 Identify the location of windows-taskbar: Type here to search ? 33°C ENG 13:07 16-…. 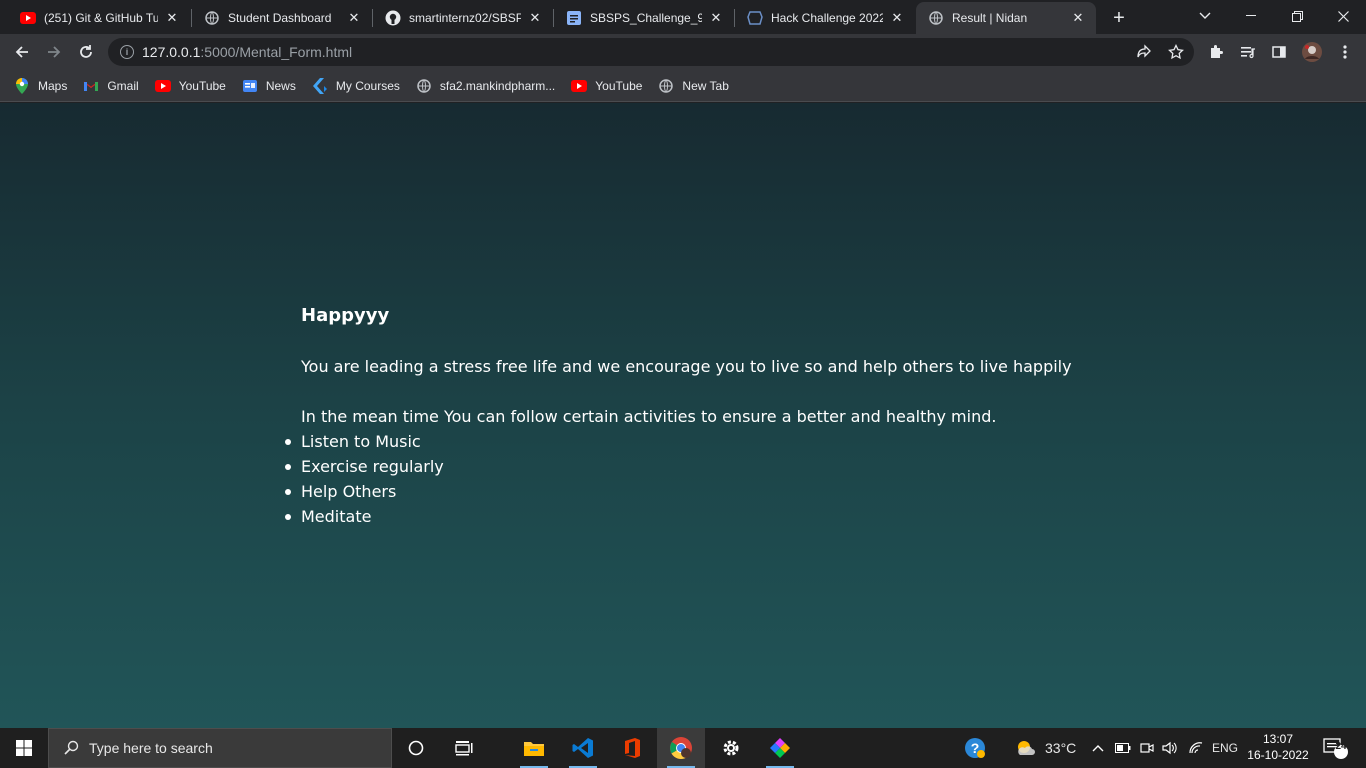
(683, 748).